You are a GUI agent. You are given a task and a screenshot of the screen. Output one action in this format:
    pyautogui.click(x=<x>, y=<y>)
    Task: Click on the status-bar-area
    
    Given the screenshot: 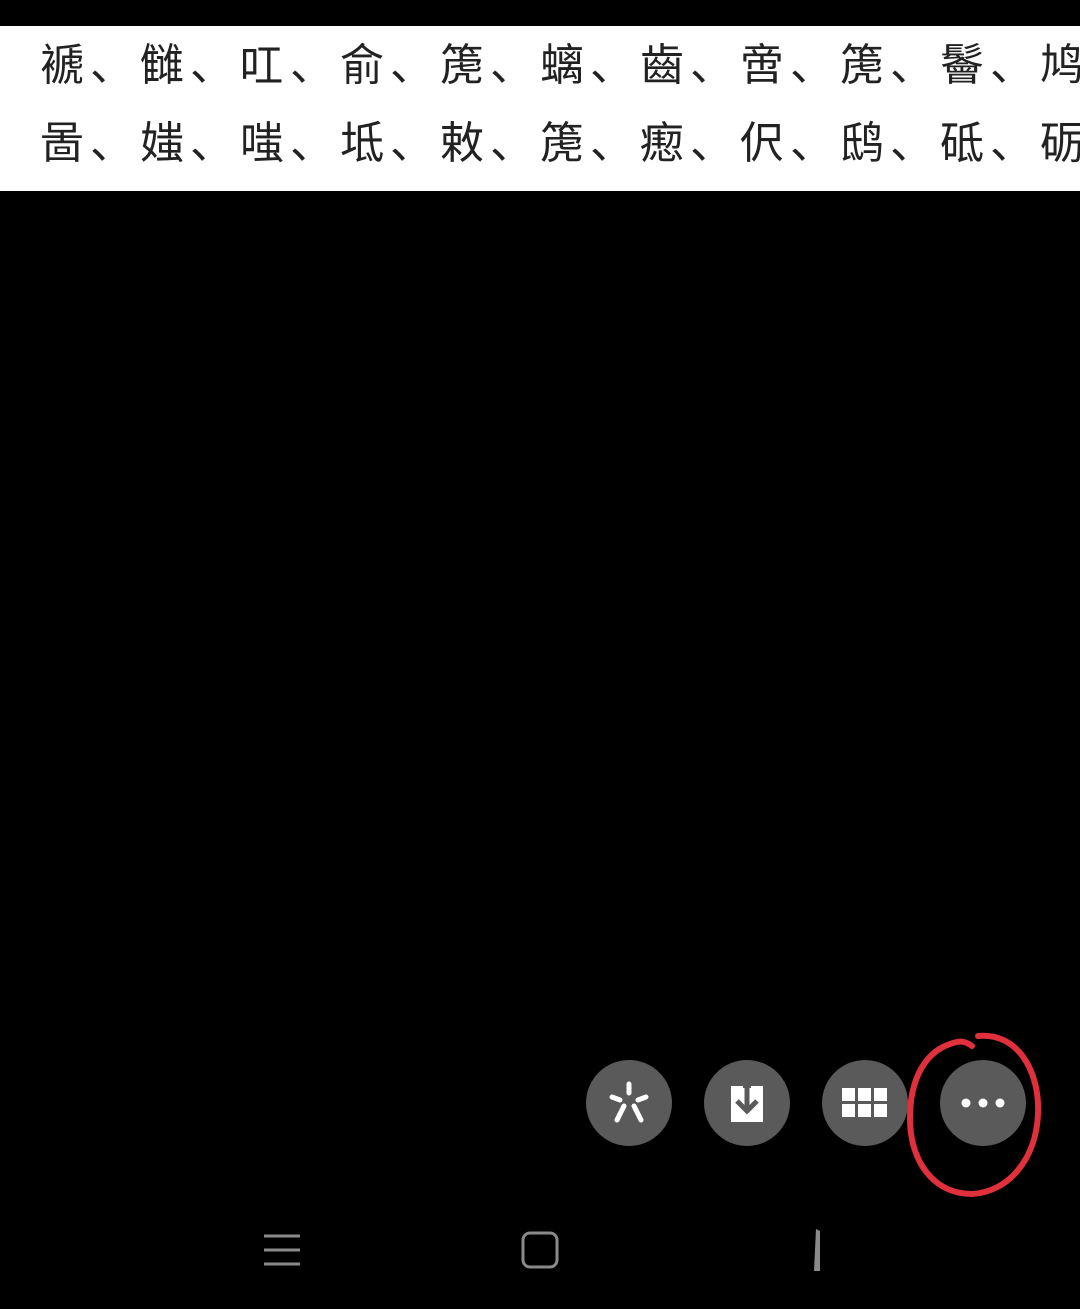 What is the action you would take?
    pyautogui.click(x=540, y=13)
    